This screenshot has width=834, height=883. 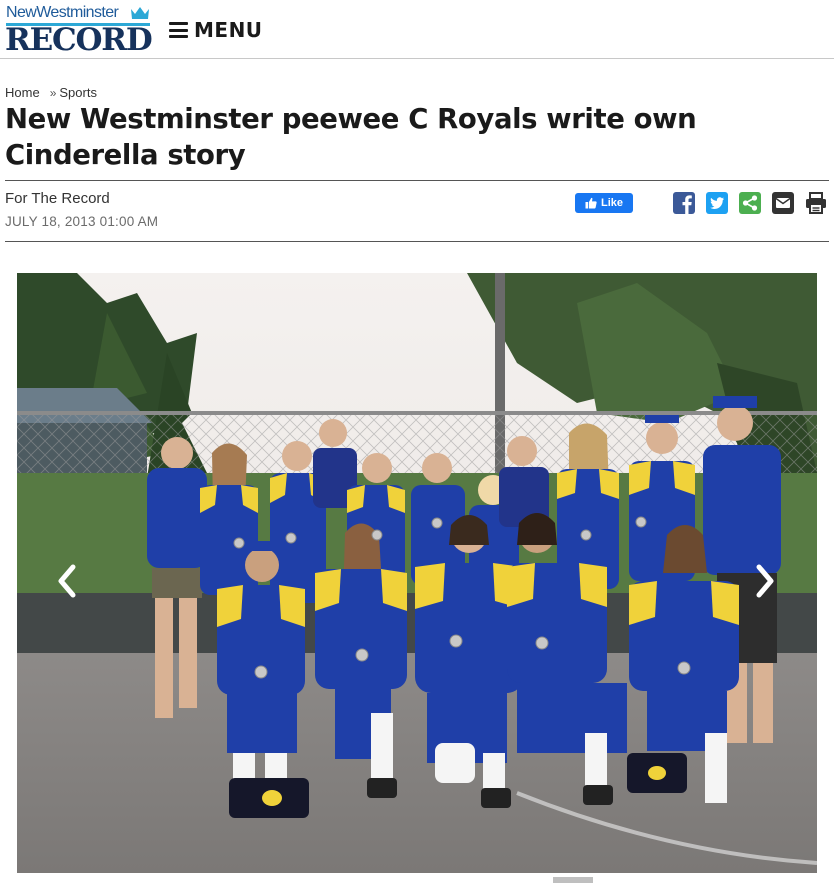 I want to click on hamburger-icon, so click(x=178, y=30).